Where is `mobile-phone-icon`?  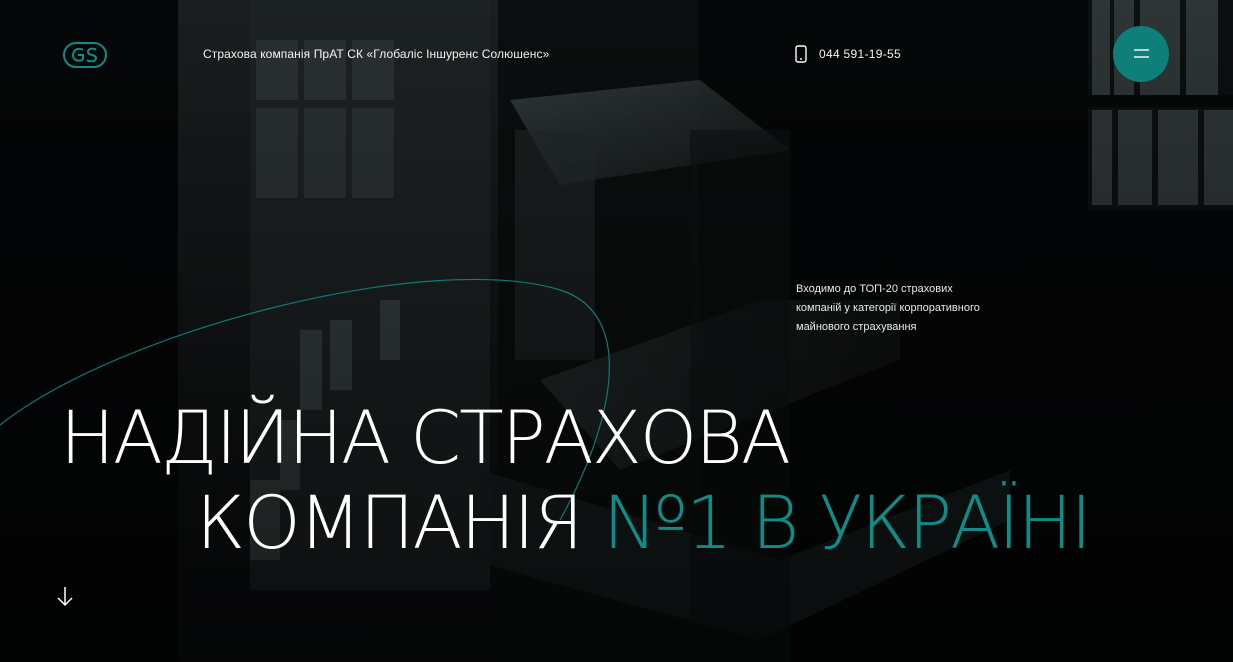 mobile-phone-icon is located at coordinates (801, 54).